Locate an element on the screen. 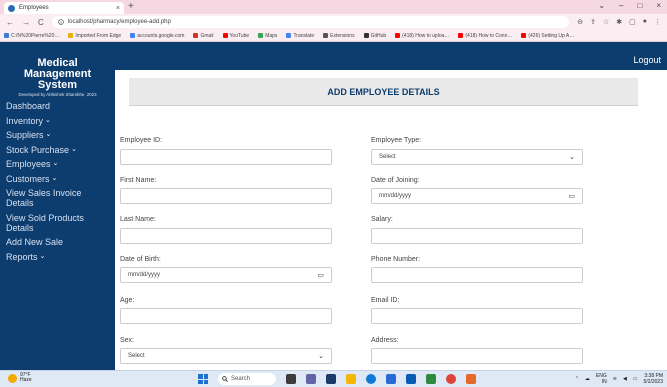  minimize-button: – is located at coordinates (621, 5).